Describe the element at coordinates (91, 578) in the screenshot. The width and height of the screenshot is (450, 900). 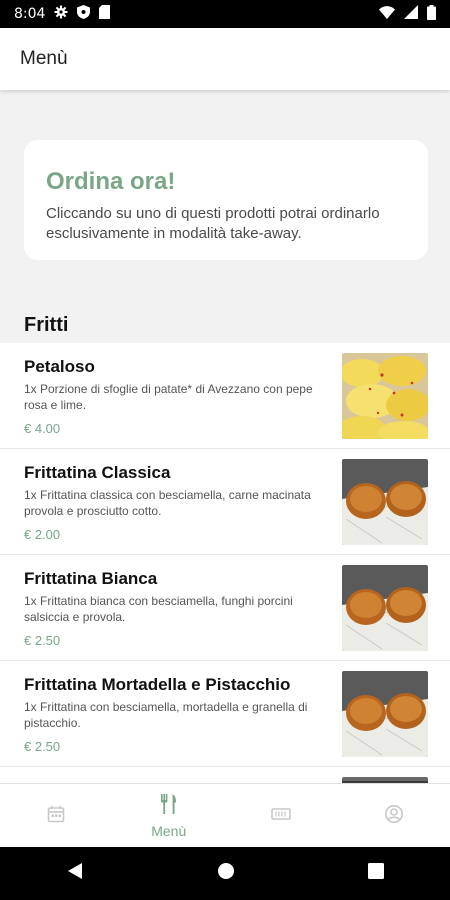
I see `product-name: Frittatina Bianca` at that location.